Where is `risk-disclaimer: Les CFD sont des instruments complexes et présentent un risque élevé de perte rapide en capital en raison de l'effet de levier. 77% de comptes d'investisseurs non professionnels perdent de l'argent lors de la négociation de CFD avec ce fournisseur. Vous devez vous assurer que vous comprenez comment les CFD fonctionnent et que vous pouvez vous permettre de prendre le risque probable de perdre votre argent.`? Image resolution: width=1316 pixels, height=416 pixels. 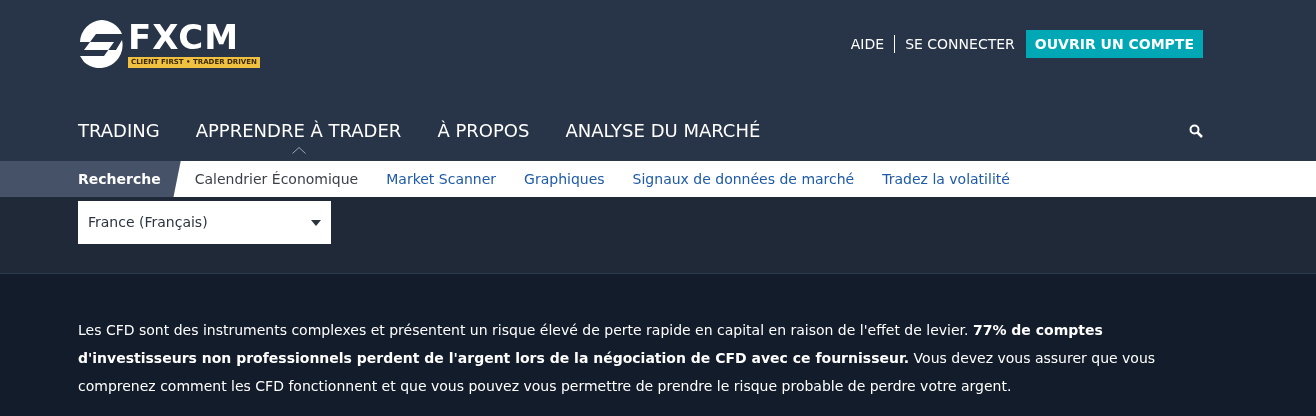
risk-disclaimer: Les CFD sont des instruments complexes et présentent un risque élevé de perte rapide en capital en raison de l'effet de levier. 77% de comptes d'investisseurs non professionnels perdent de l'argent lors de la négociation de CFD avec ce fournisseur. Vous devez vous assurer que vous comprenez comment les CFD fonctionnent et que vous pouvez vous permettre de prendre le risque probable de perdre votre argent. is located at coordinates (617, 358).